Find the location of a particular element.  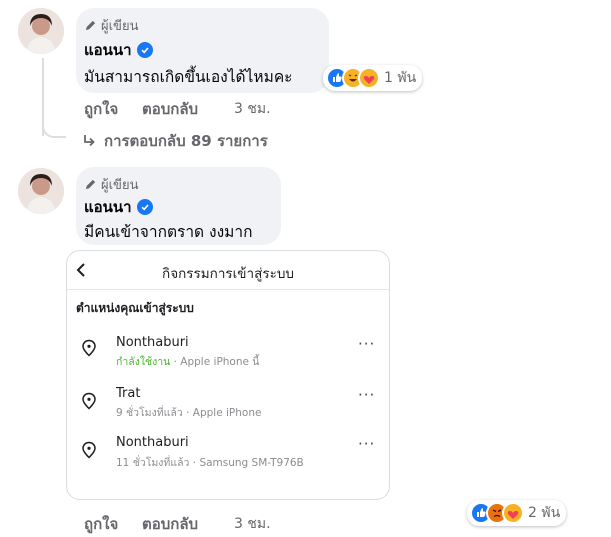

comment-text: มันสามารถเกิดขึ้นเองได้ไหมคะ is located at coordinates (188, 77).